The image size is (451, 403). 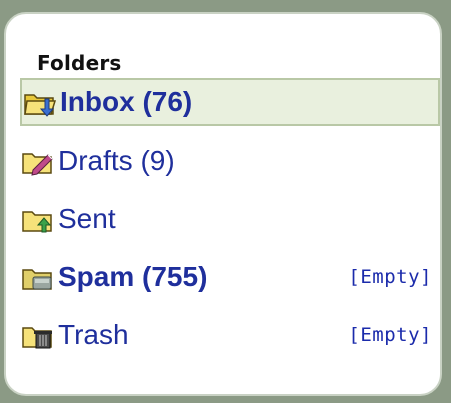 What do you see at coordinates (40, 102) in the screenshot?
I see `inbox-folder-icon` at bounding box center [40, 102].